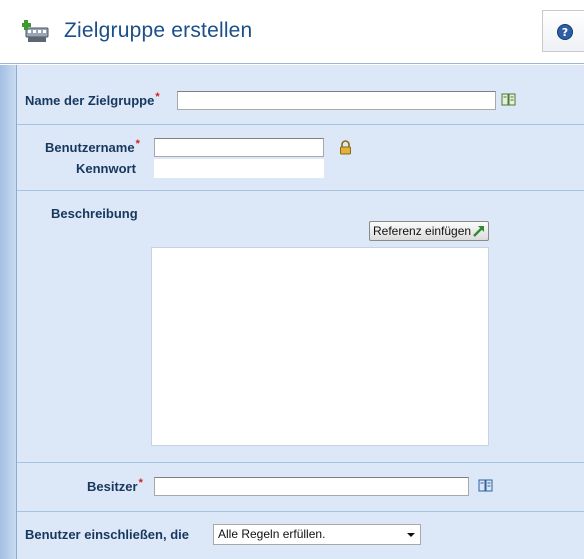 The height and width of the screenshot is (559, 584). Describe the element at coordinates (239, 147) in the screenshot. I see `username-input` at that location.